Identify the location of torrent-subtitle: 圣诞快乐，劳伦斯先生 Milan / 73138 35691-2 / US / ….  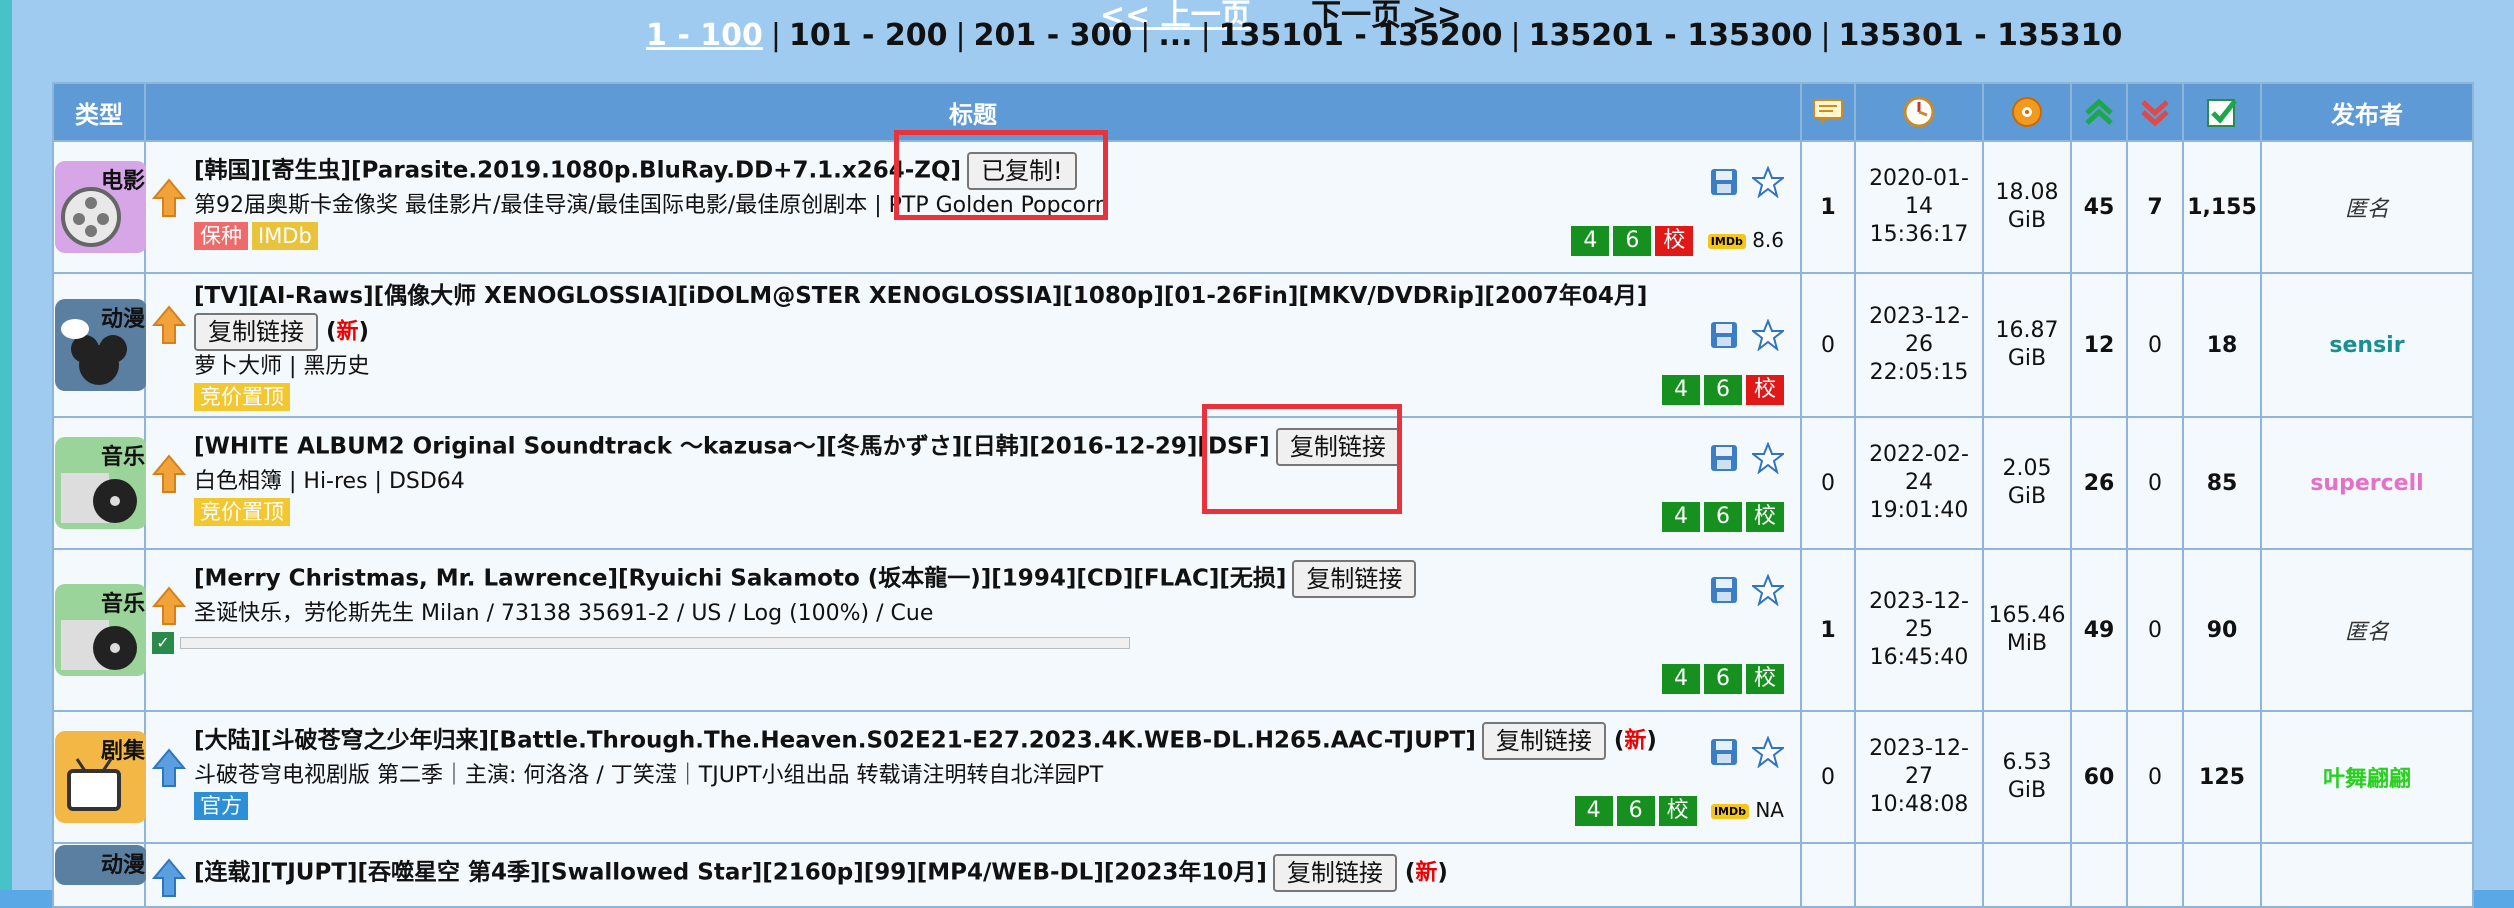
(564, 613).